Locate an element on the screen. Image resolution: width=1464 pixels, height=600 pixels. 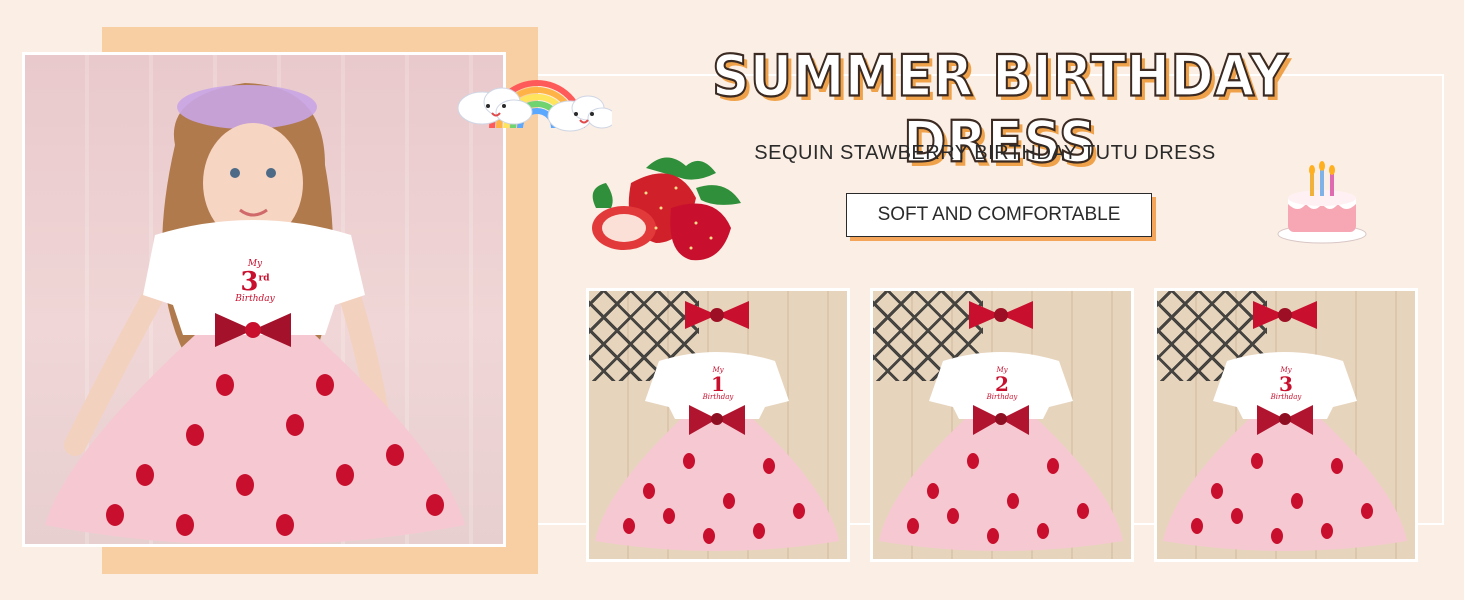
strawberry-icon is located at coordinates (666, 209).